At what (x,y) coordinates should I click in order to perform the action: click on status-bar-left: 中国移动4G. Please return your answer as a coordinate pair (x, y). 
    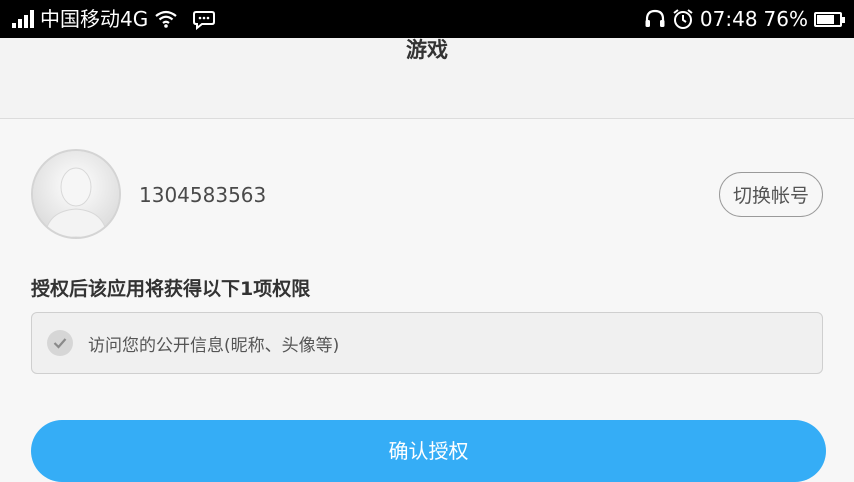
    Looking at the image, I should click on (114, 19).